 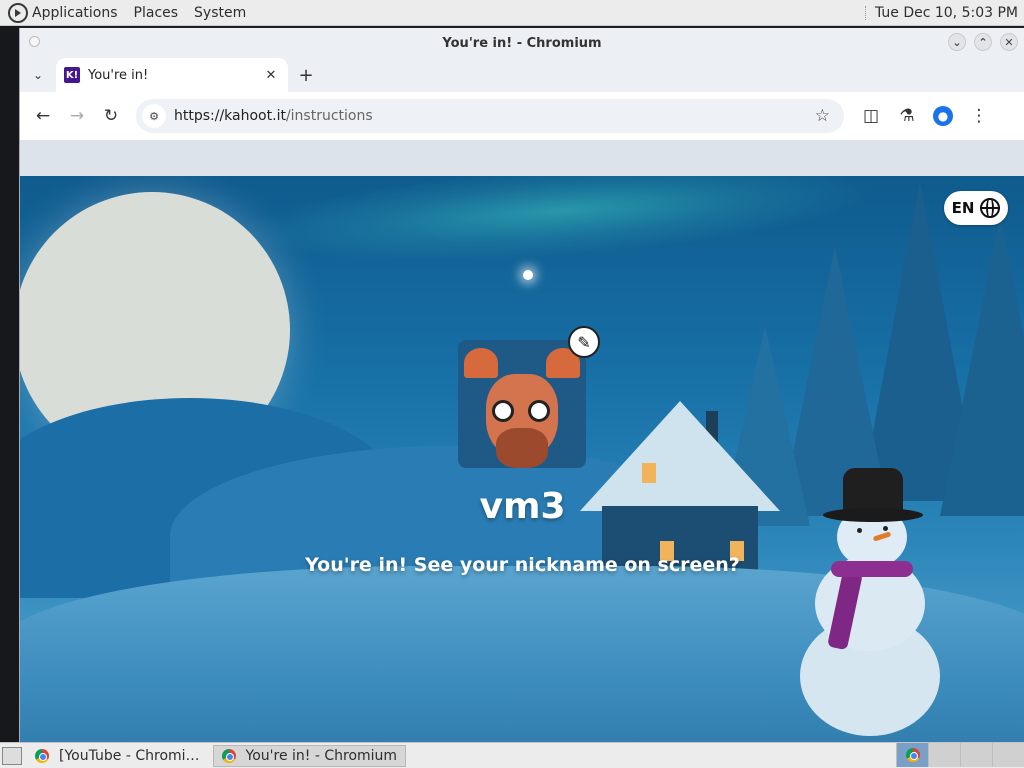 What do you see at coordinates (522, 404) in the screenshot?
I see `player-avatar` at bounding box center [522, 404].